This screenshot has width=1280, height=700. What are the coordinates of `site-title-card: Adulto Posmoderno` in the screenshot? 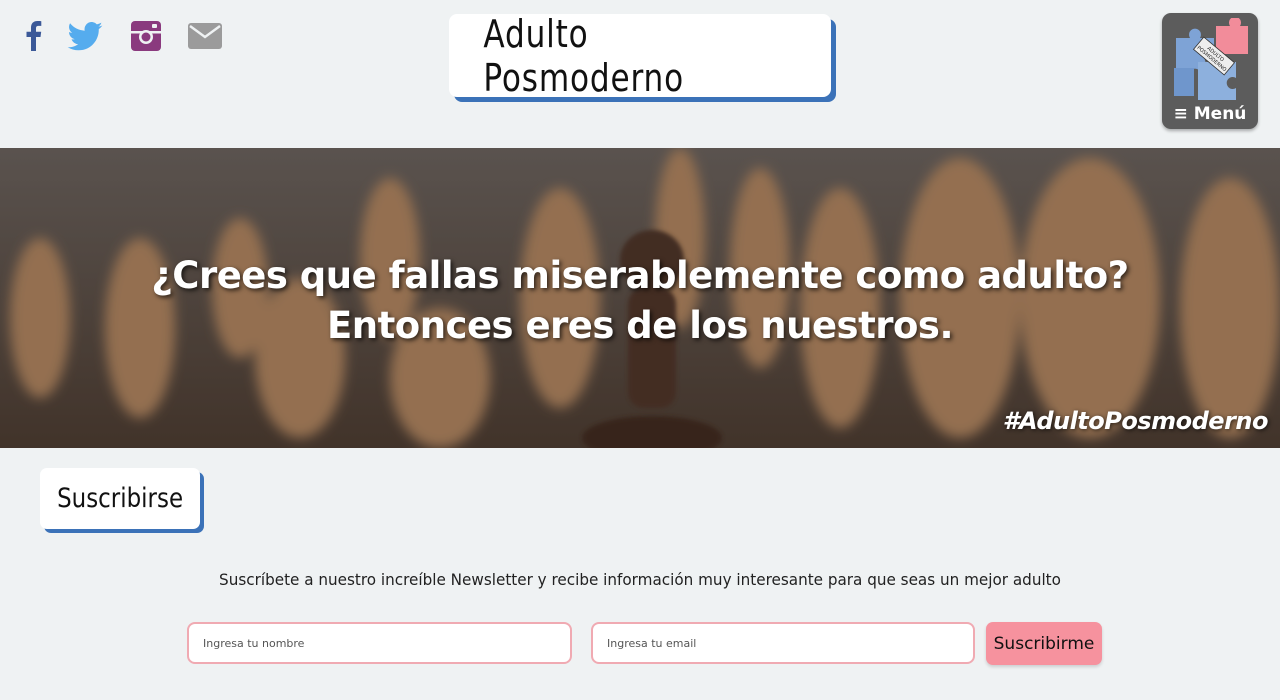 It's located at (640, 55).